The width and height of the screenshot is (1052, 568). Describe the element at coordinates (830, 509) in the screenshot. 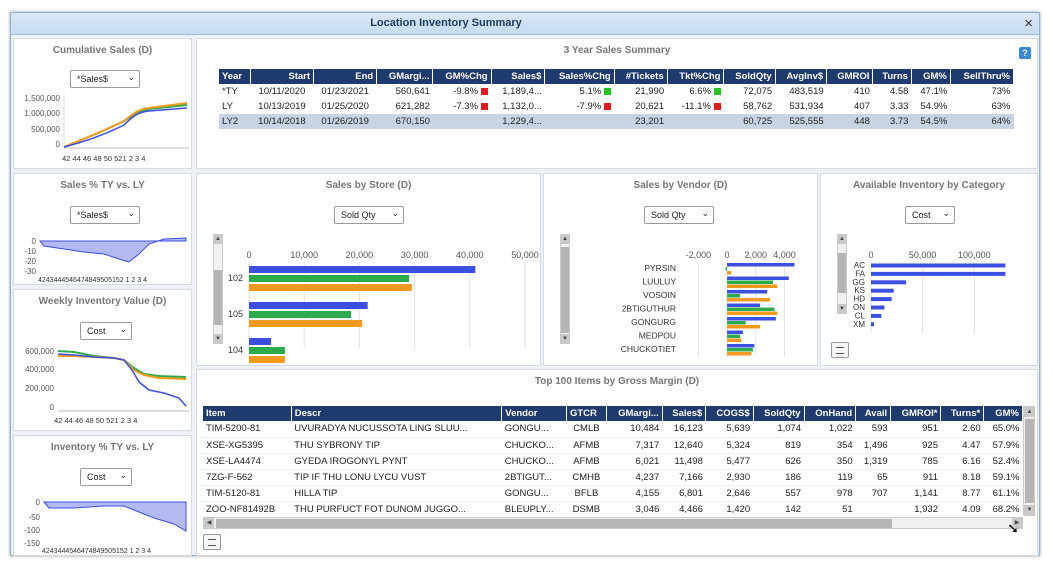

I see `table-cell: 51` at that location.